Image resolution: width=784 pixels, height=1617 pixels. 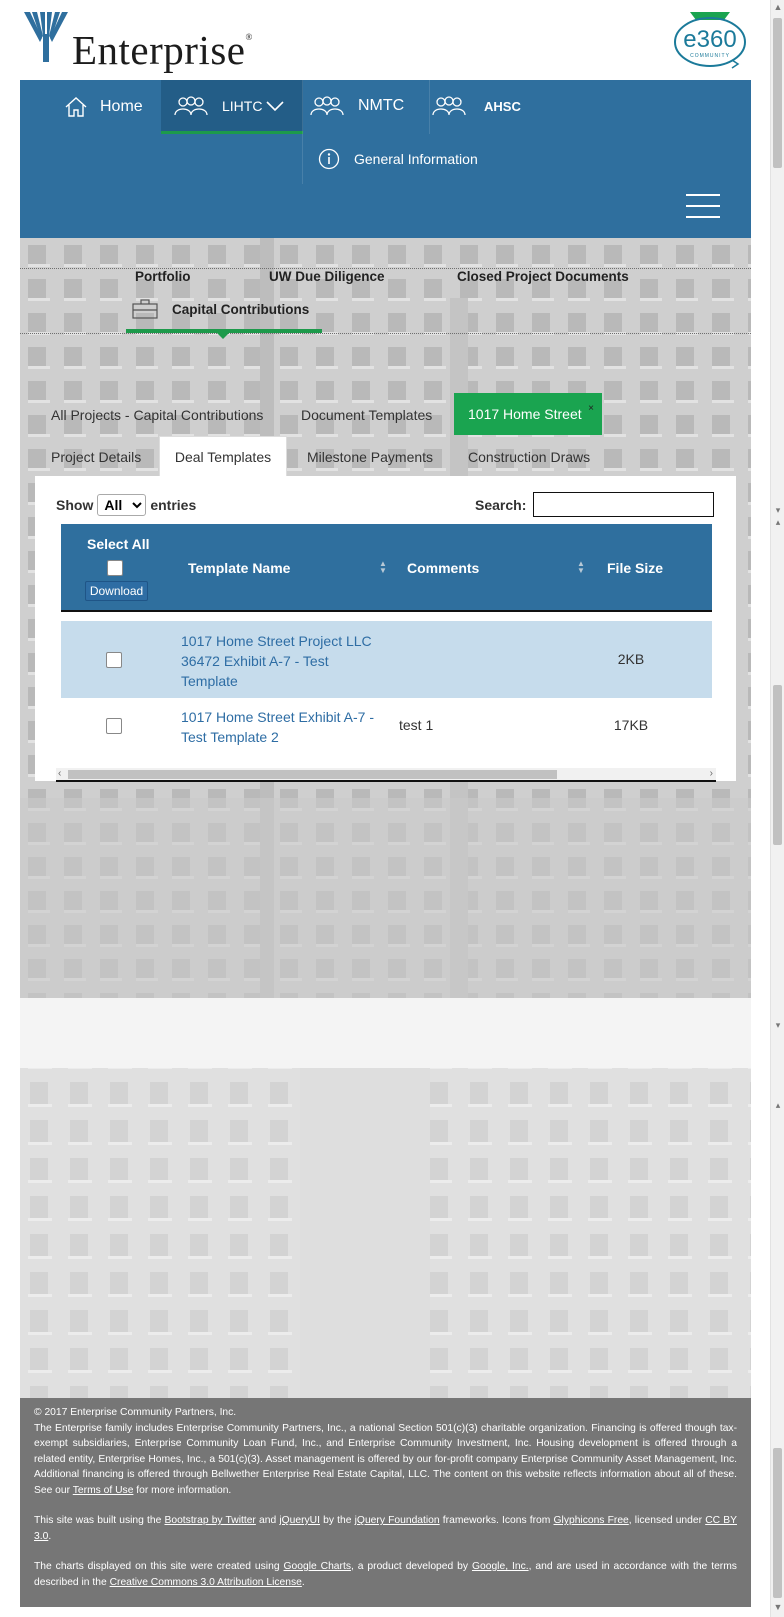 I want to click on creative-commons-link: Creative Commons 3.0 Attribution License, so click(x=206, y=1582).